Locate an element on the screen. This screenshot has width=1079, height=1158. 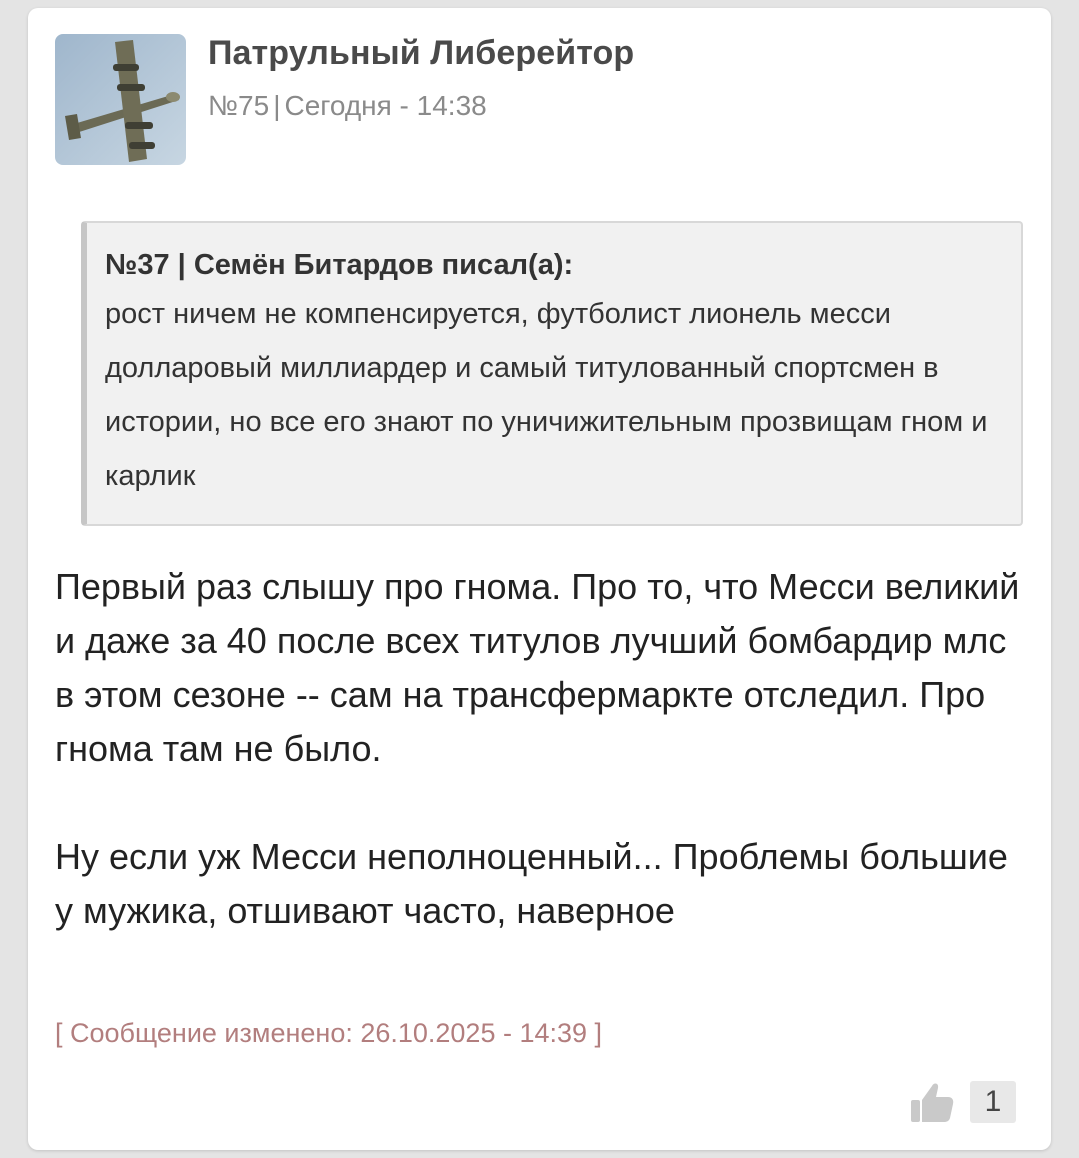
like-count: 1 is located at coordinates (993, 1102).